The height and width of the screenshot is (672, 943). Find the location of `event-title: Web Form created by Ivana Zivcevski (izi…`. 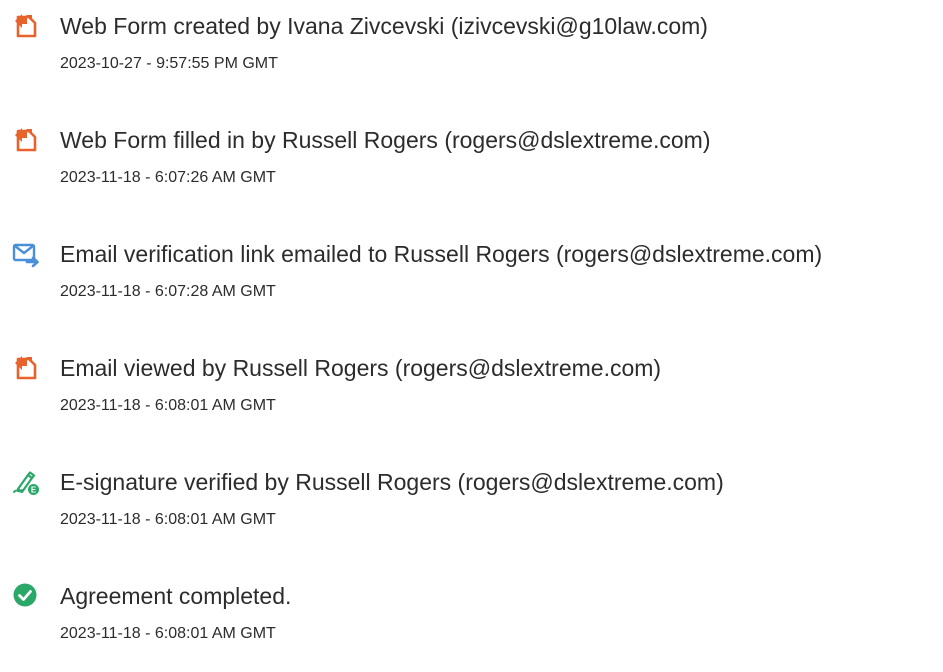

event-title: Web Form created by Ivana Zivcevski (izi… is located at coordinates (384, 26).